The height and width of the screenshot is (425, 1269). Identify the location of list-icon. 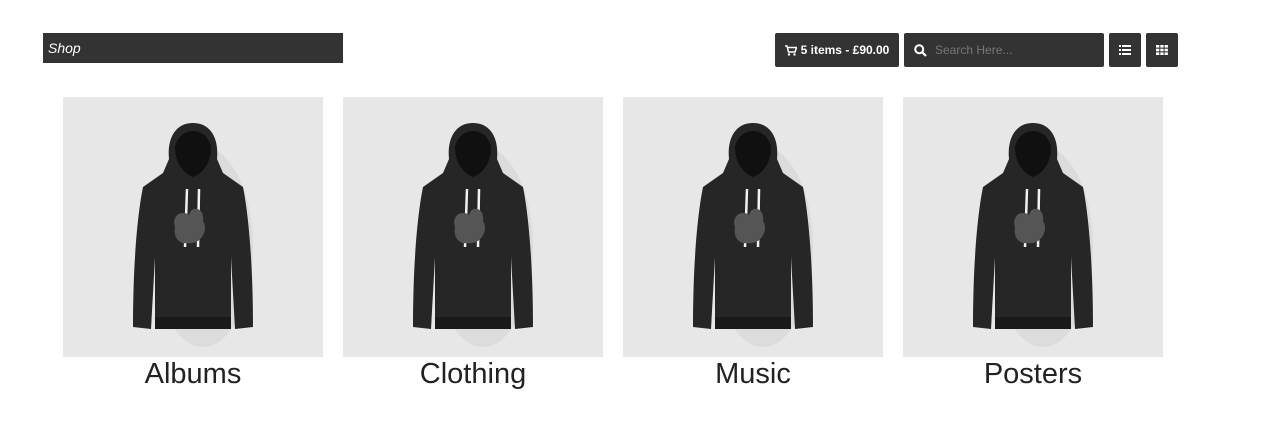
(1125, 50).